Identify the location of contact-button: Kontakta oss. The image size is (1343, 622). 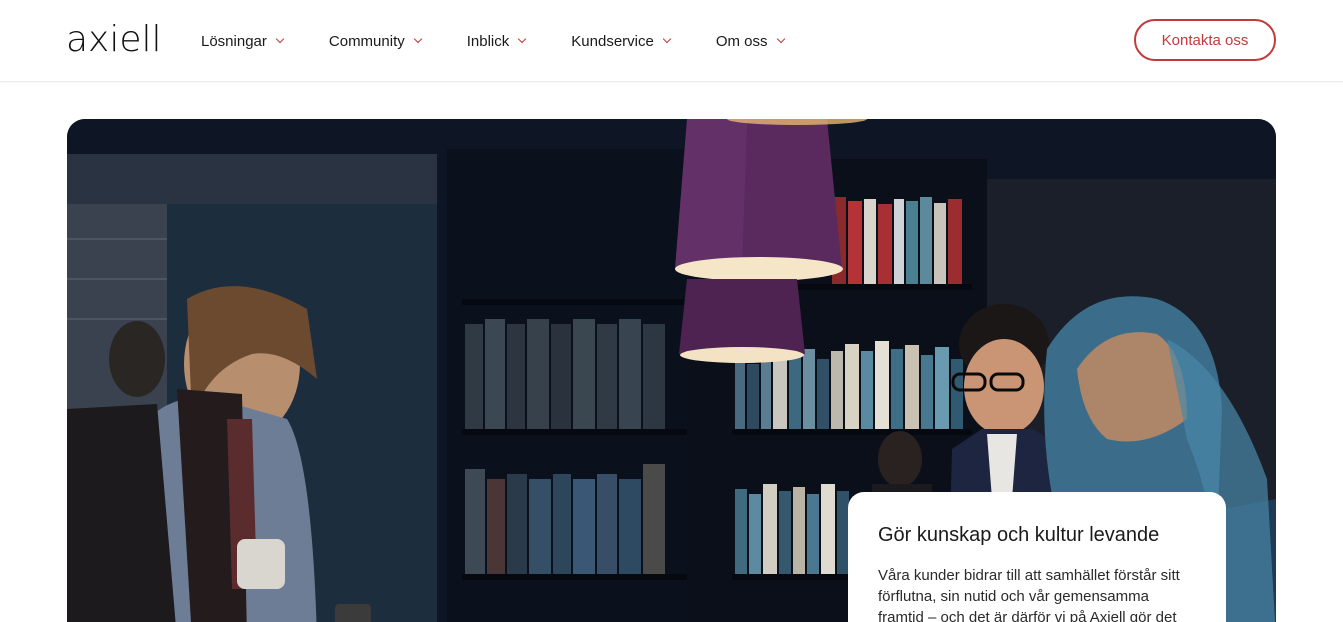
(1205, 40).